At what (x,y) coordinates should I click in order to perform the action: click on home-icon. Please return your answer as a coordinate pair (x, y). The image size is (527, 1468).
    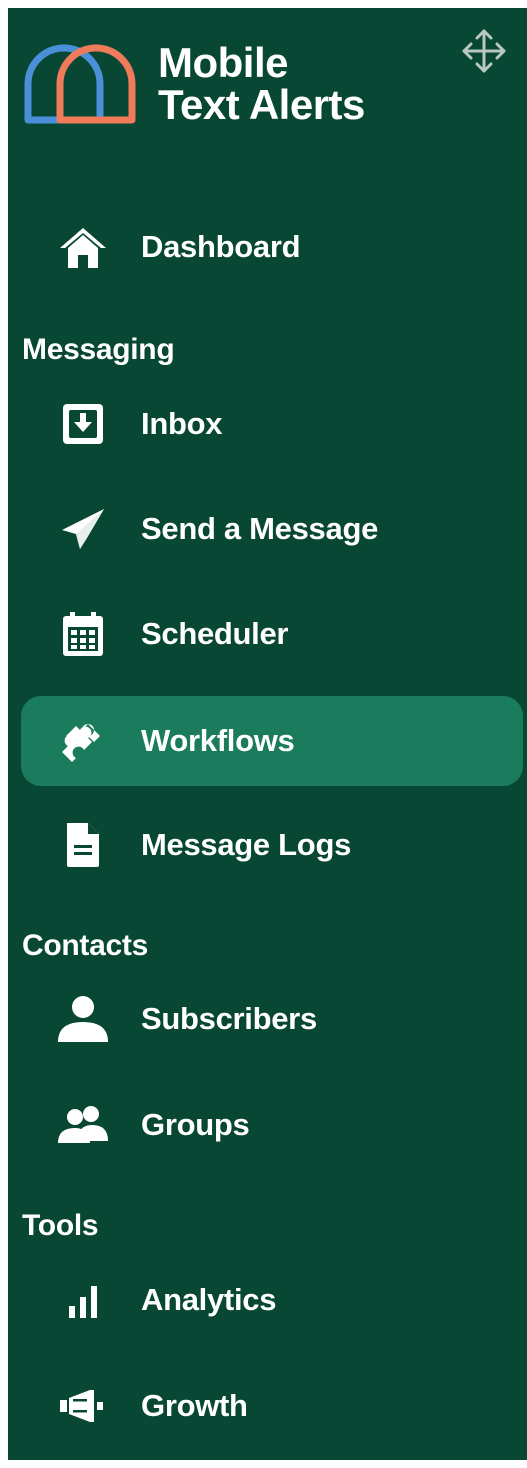
    Looking at the image, I should click on (83, 247).